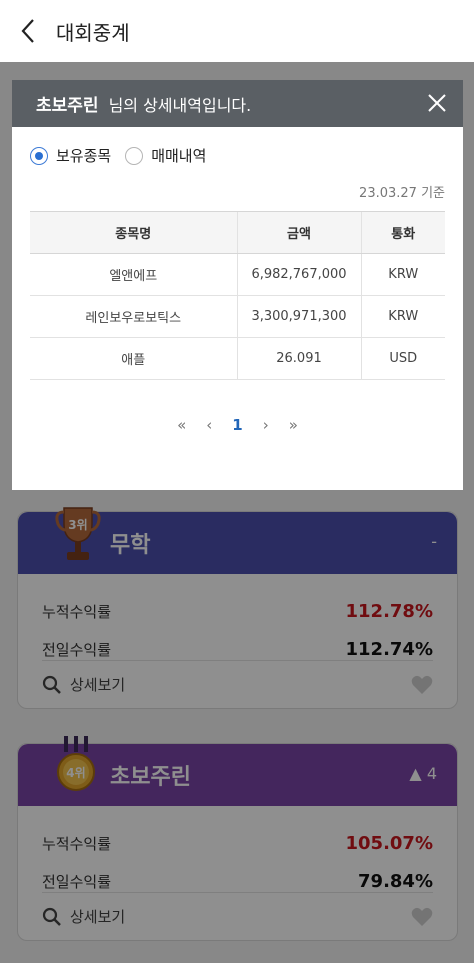 Image resolution: width=474 pixels, height=963 pixels. Describe the element at coordinates (266, 425) in the screenshot. I see `next-page-button: ›` at that location.